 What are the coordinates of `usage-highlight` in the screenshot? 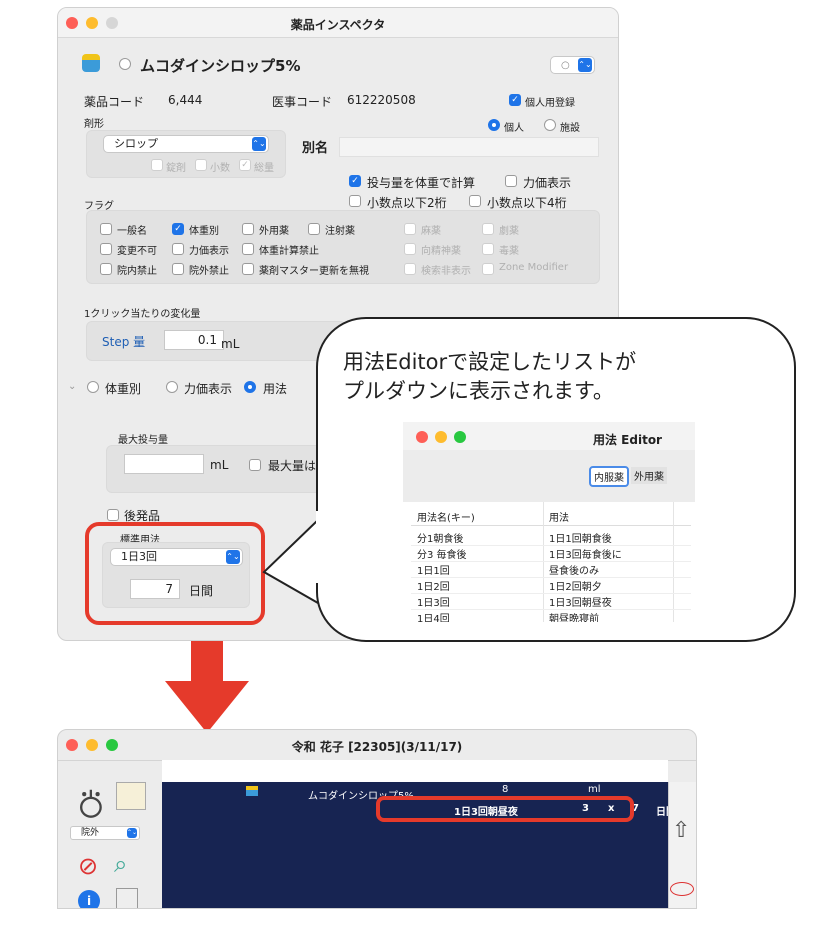 It's located at (505, 809).